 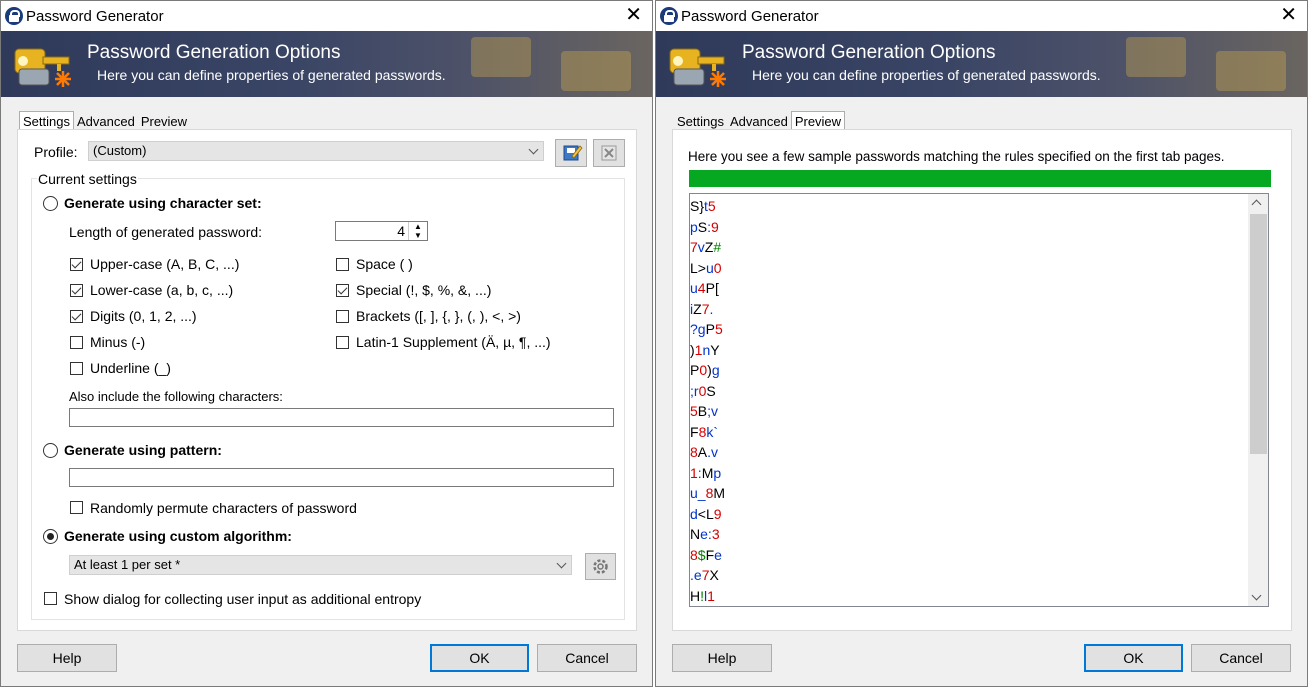 What do you see at coordinates (417, 226) in the screenshot?
I see `spin-up-icon: ▲` at bounding box center [417, 226].